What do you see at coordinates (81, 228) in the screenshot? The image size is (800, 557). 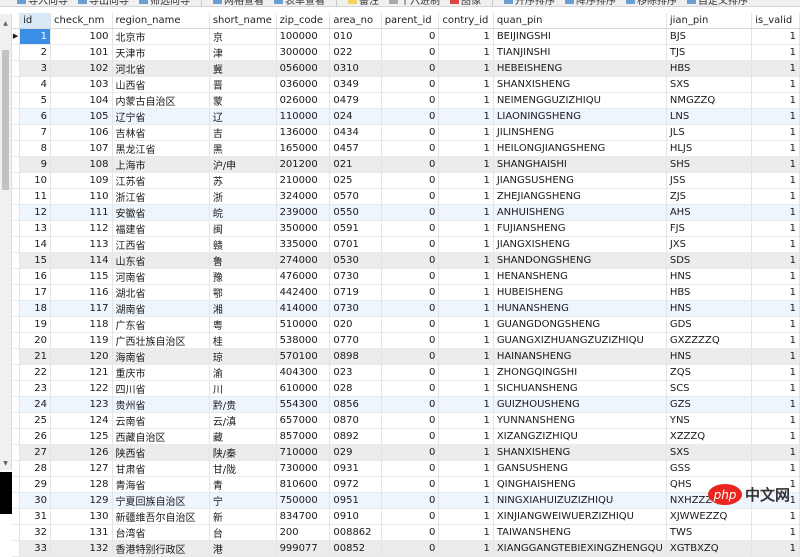 I see `cell-check_nm: 112` at bounding box center [81, 228].